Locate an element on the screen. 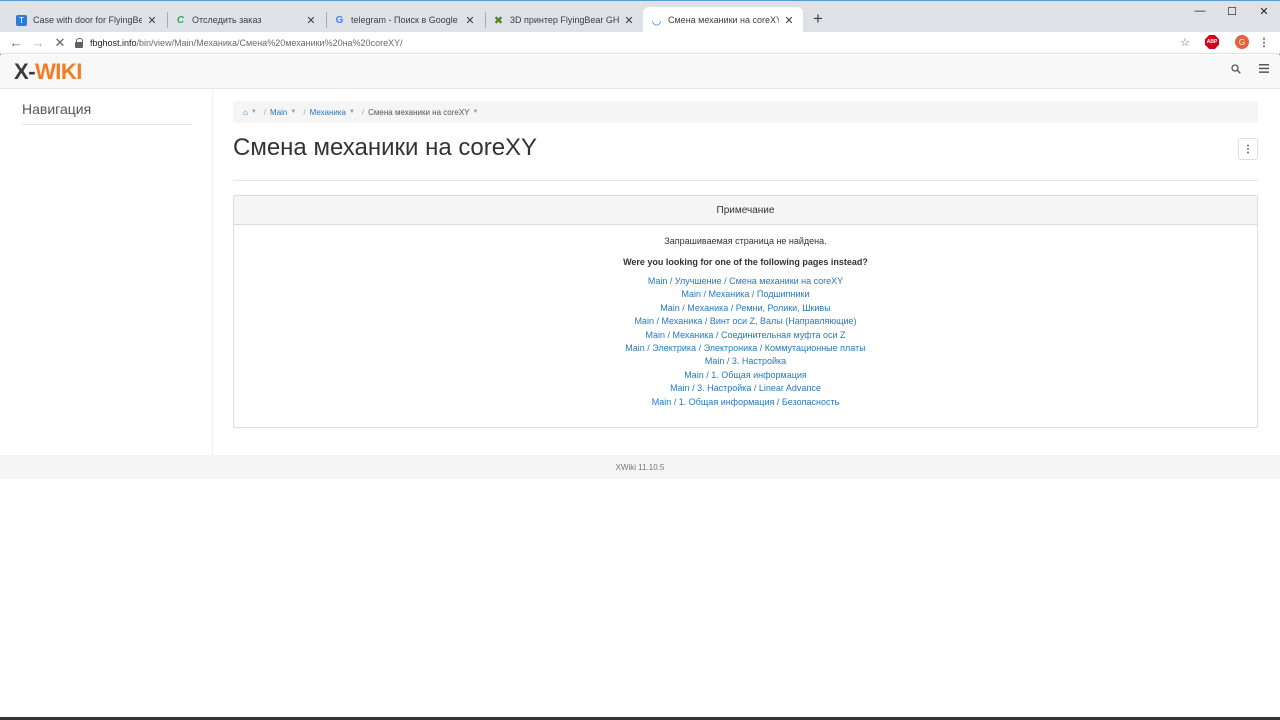  stop-icon: ✕ is located at coordinates (60, 42).